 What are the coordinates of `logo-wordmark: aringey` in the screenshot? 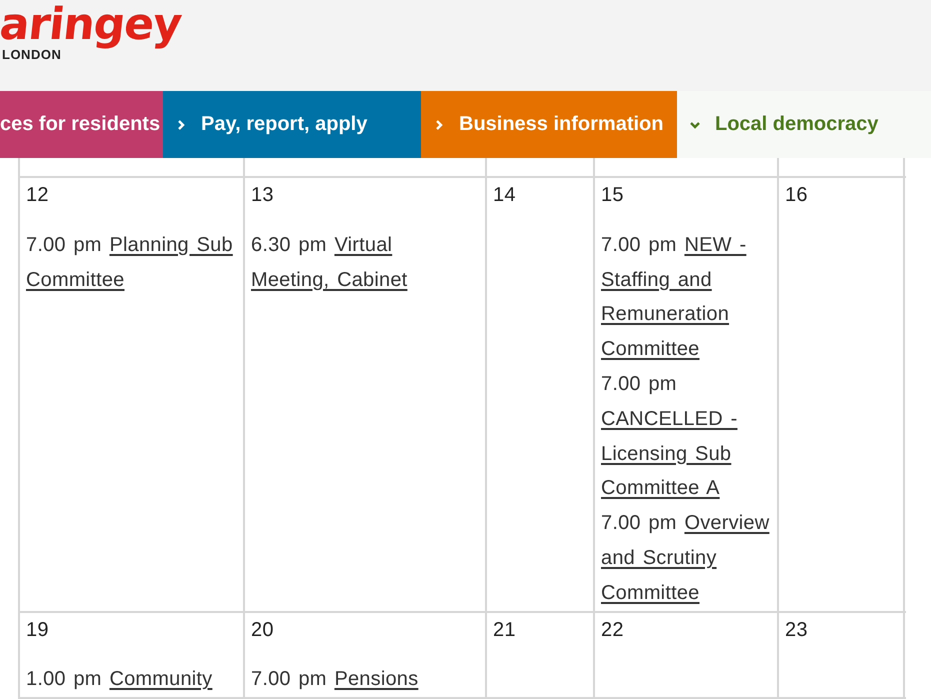 It's located at (92, 25).